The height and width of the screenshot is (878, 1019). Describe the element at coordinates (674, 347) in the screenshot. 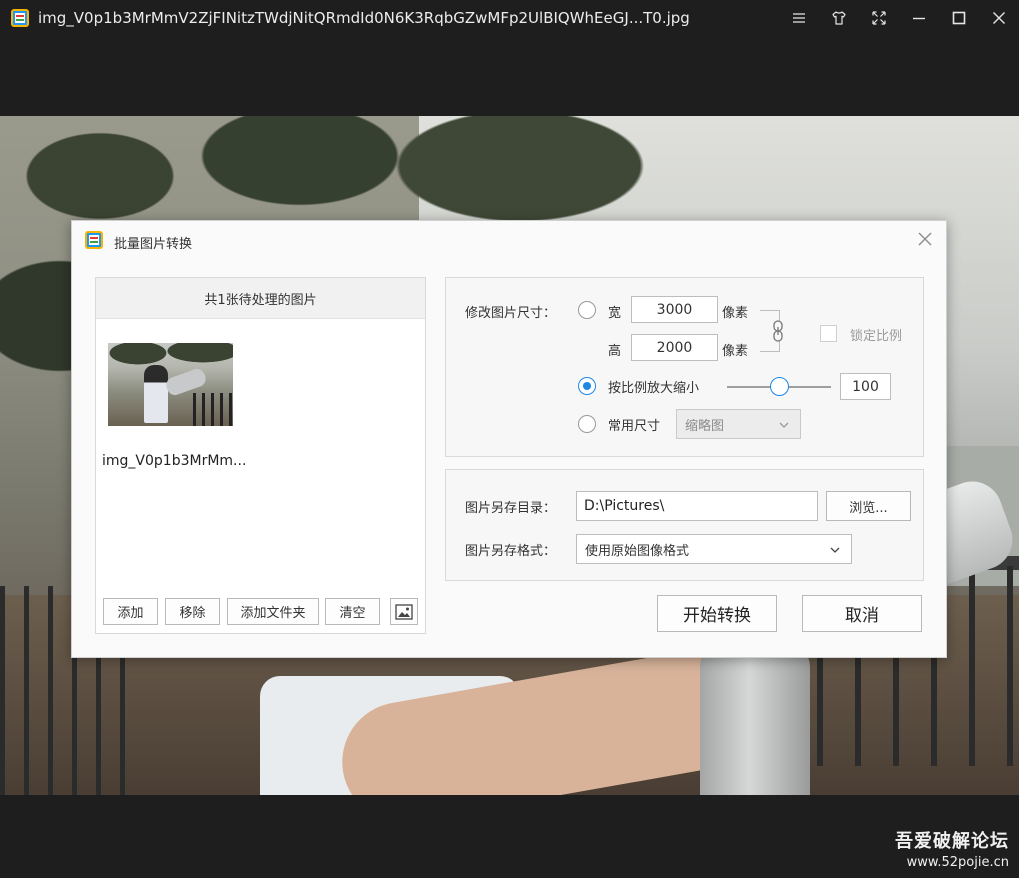

I see `height-input: 2000` at that location.